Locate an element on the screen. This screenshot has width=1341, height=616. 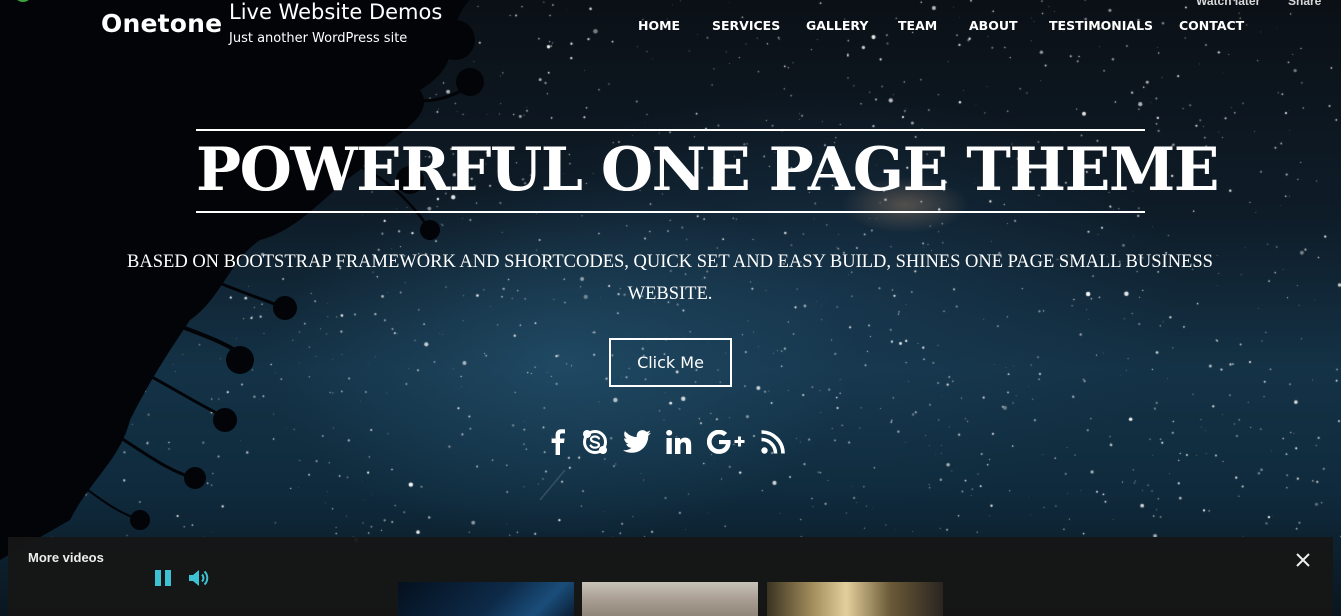
more-videos-panel: More videos is located at coordinates (670, 576).